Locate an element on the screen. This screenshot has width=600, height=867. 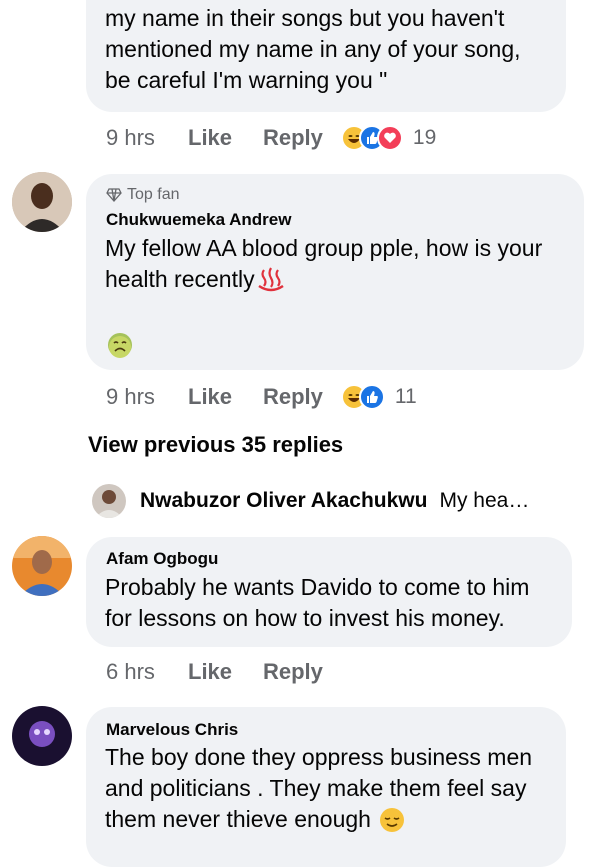
reply-author: Nwabuzor Oliver Akachukwu is located at coordinates (284, 500).